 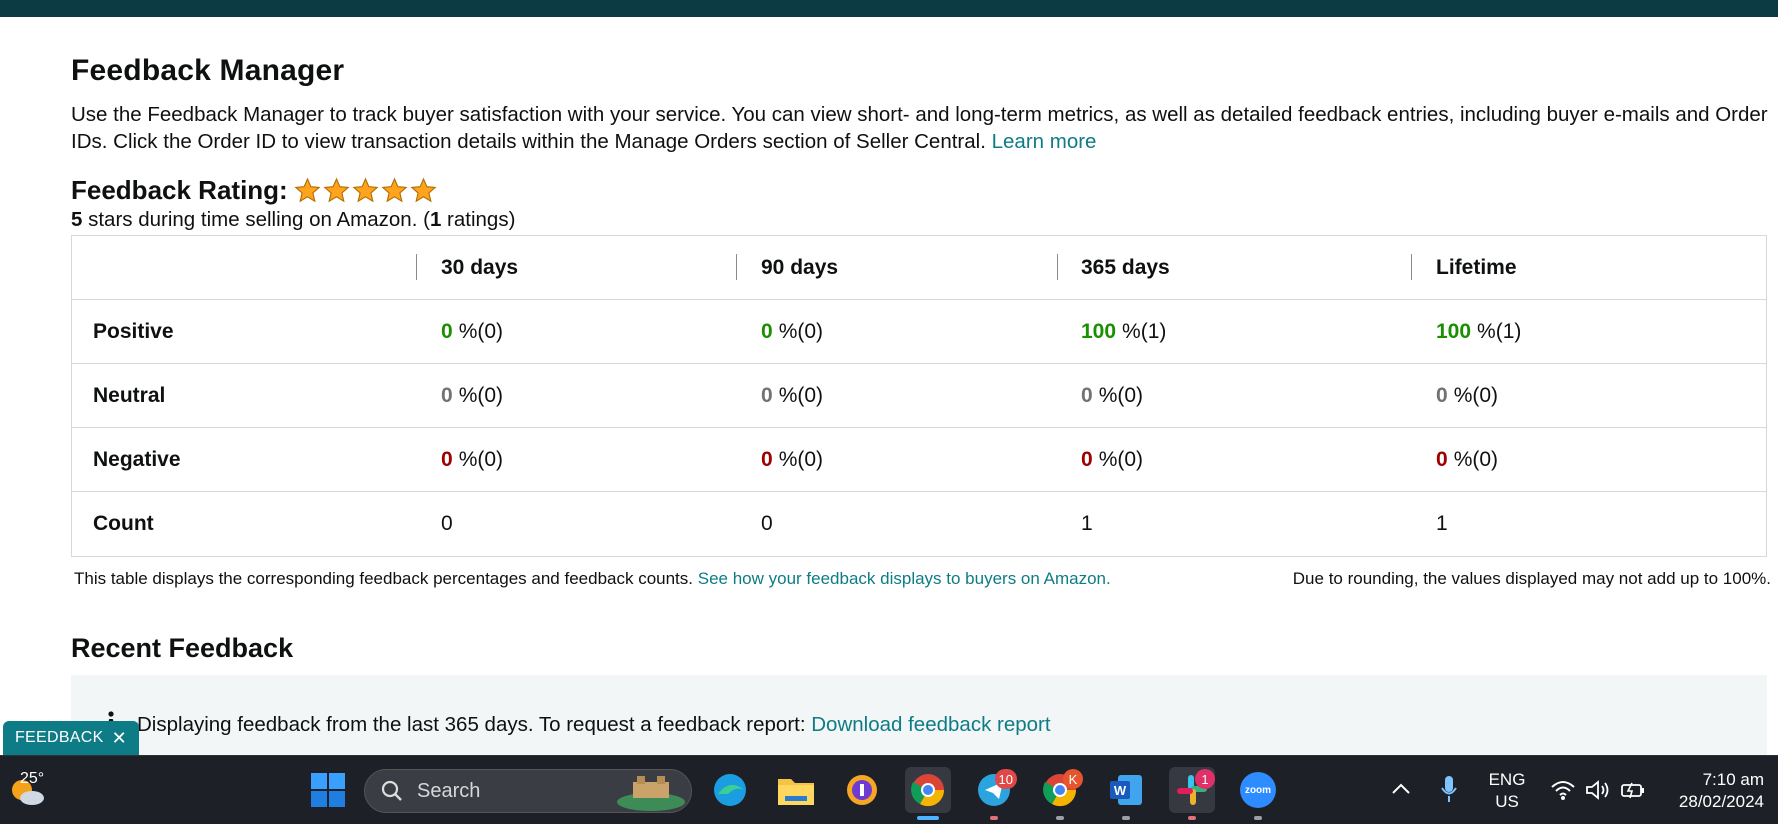 What do you see at coordinates (1060, 793) in the screenshot?
I see `taskbar-chrome-profile: K` at bounding box center [1060, 793].